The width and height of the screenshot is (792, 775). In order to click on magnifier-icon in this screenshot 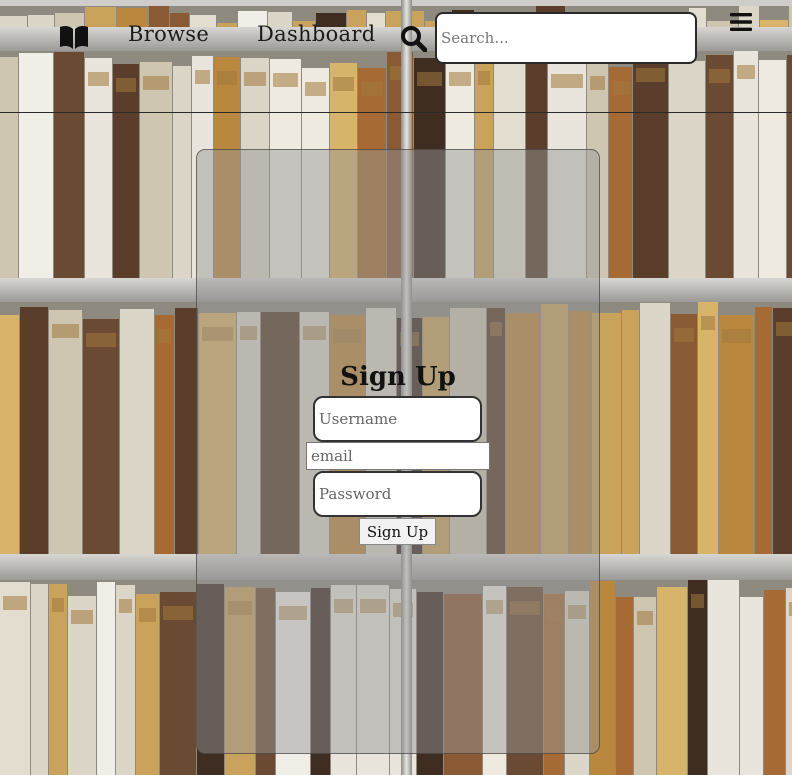, I will do `click(413, 38)`.